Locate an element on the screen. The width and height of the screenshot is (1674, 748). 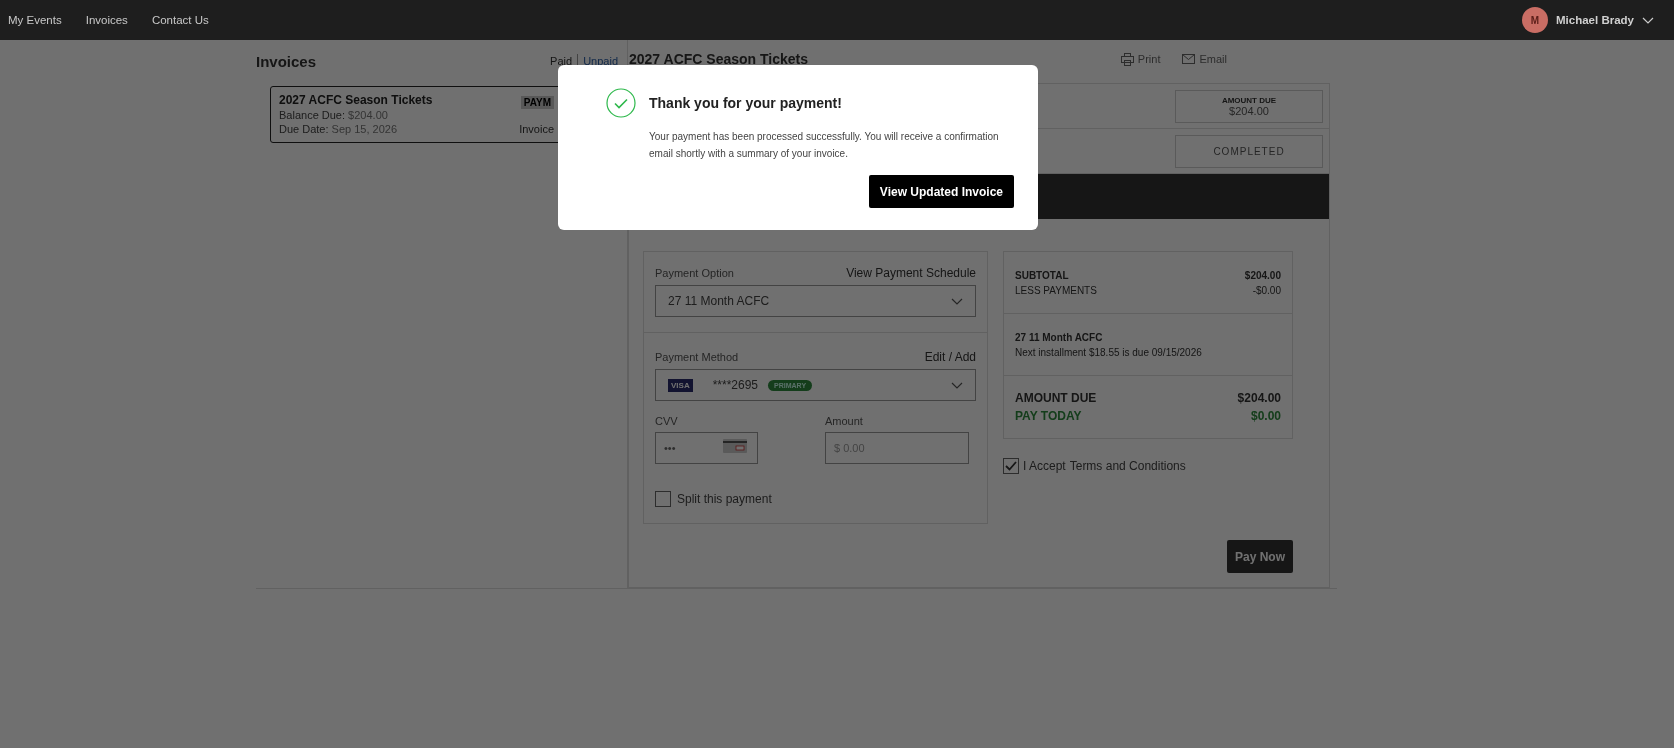
success-check-icon is located at coordinates (621, 103).